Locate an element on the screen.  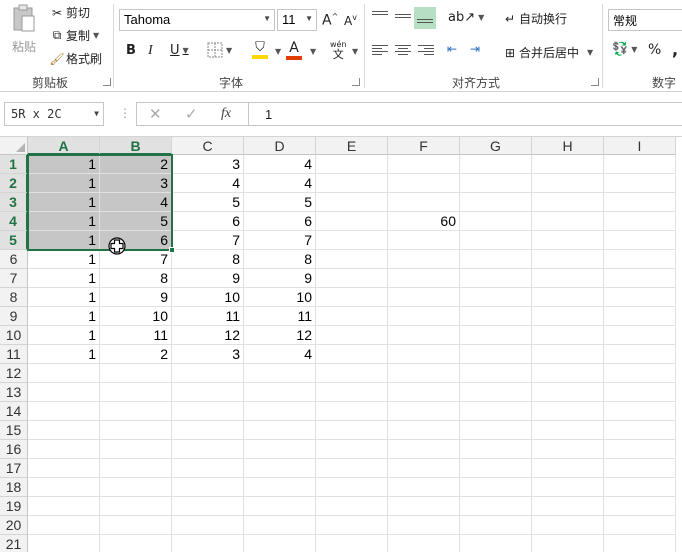
row-header-3: 3 is located at coordinates (14, 202).